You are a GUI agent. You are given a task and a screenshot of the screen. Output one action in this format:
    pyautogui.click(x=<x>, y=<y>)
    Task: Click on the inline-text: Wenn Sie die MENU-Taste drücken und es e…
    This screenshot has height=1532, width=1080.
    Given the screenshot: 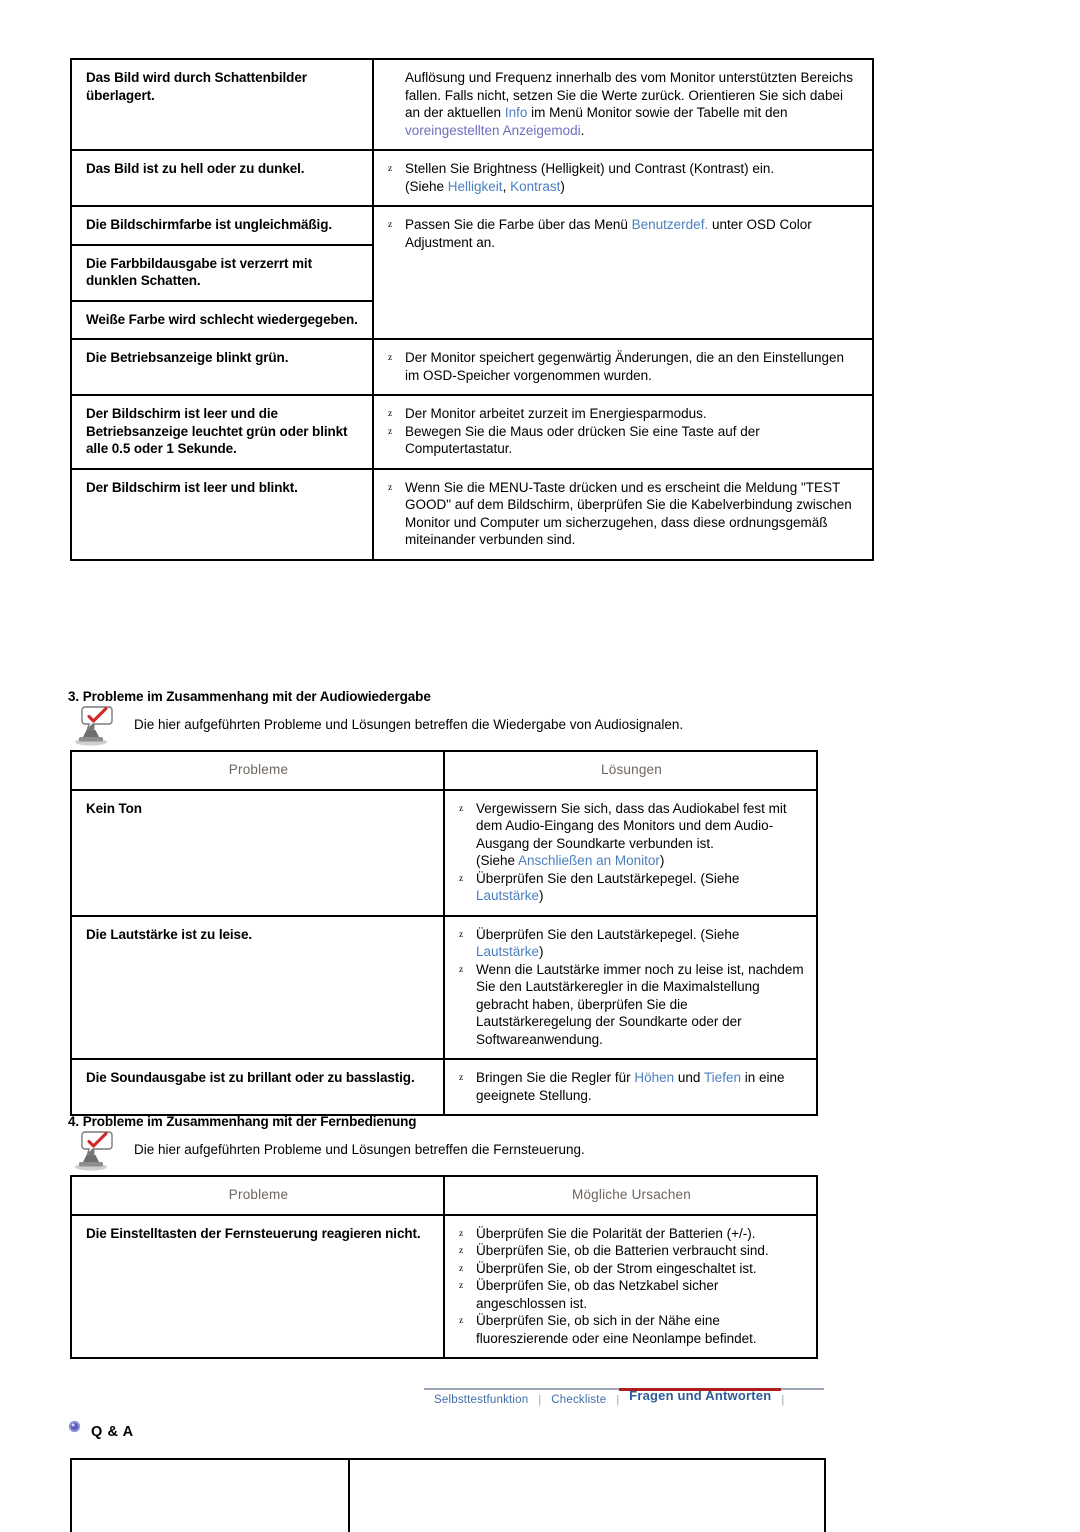 What is the action you would take?
    pyautogui.click(x=628, y=513)
    